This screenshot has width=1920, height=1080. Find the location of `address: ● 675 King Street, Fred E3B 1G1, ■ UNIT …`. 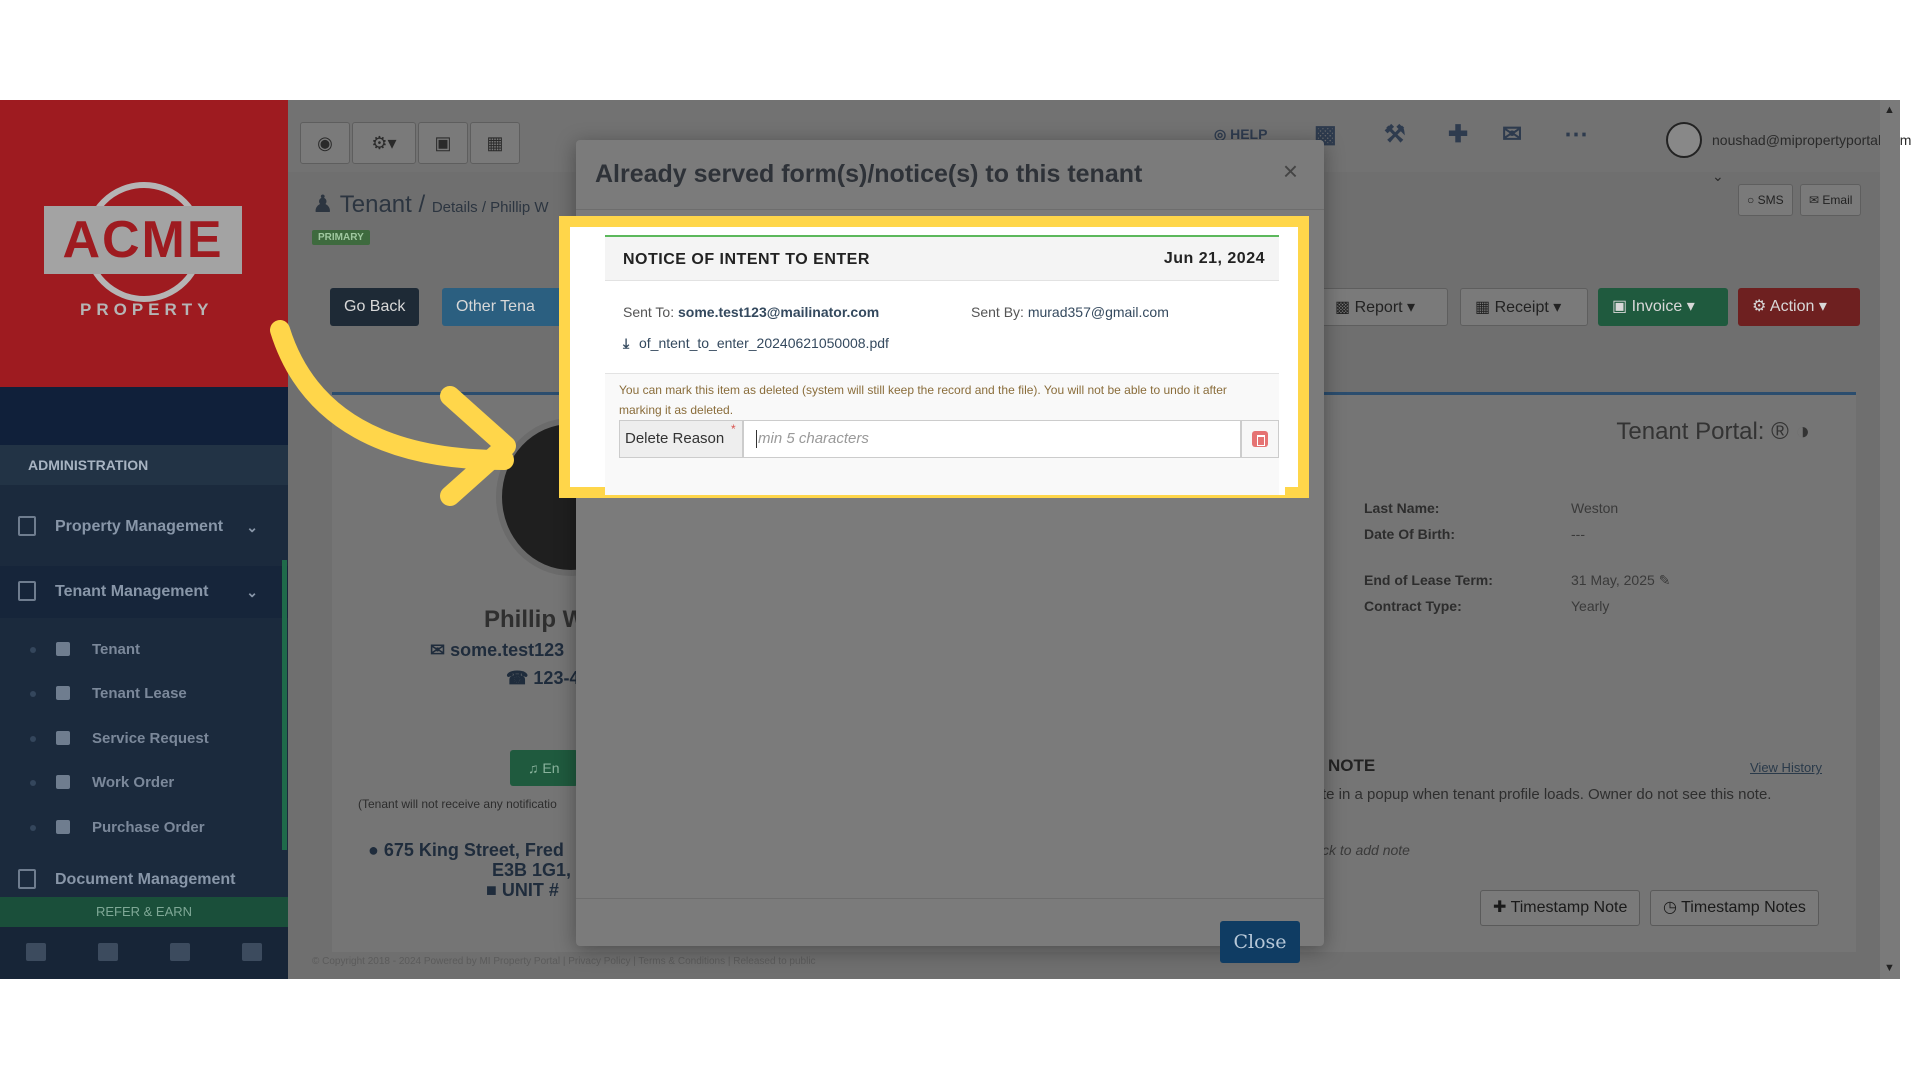

address: ● 675 King Street, Fred E3B 1G1, ■ UNIT … is located at coordinates (469, 870).